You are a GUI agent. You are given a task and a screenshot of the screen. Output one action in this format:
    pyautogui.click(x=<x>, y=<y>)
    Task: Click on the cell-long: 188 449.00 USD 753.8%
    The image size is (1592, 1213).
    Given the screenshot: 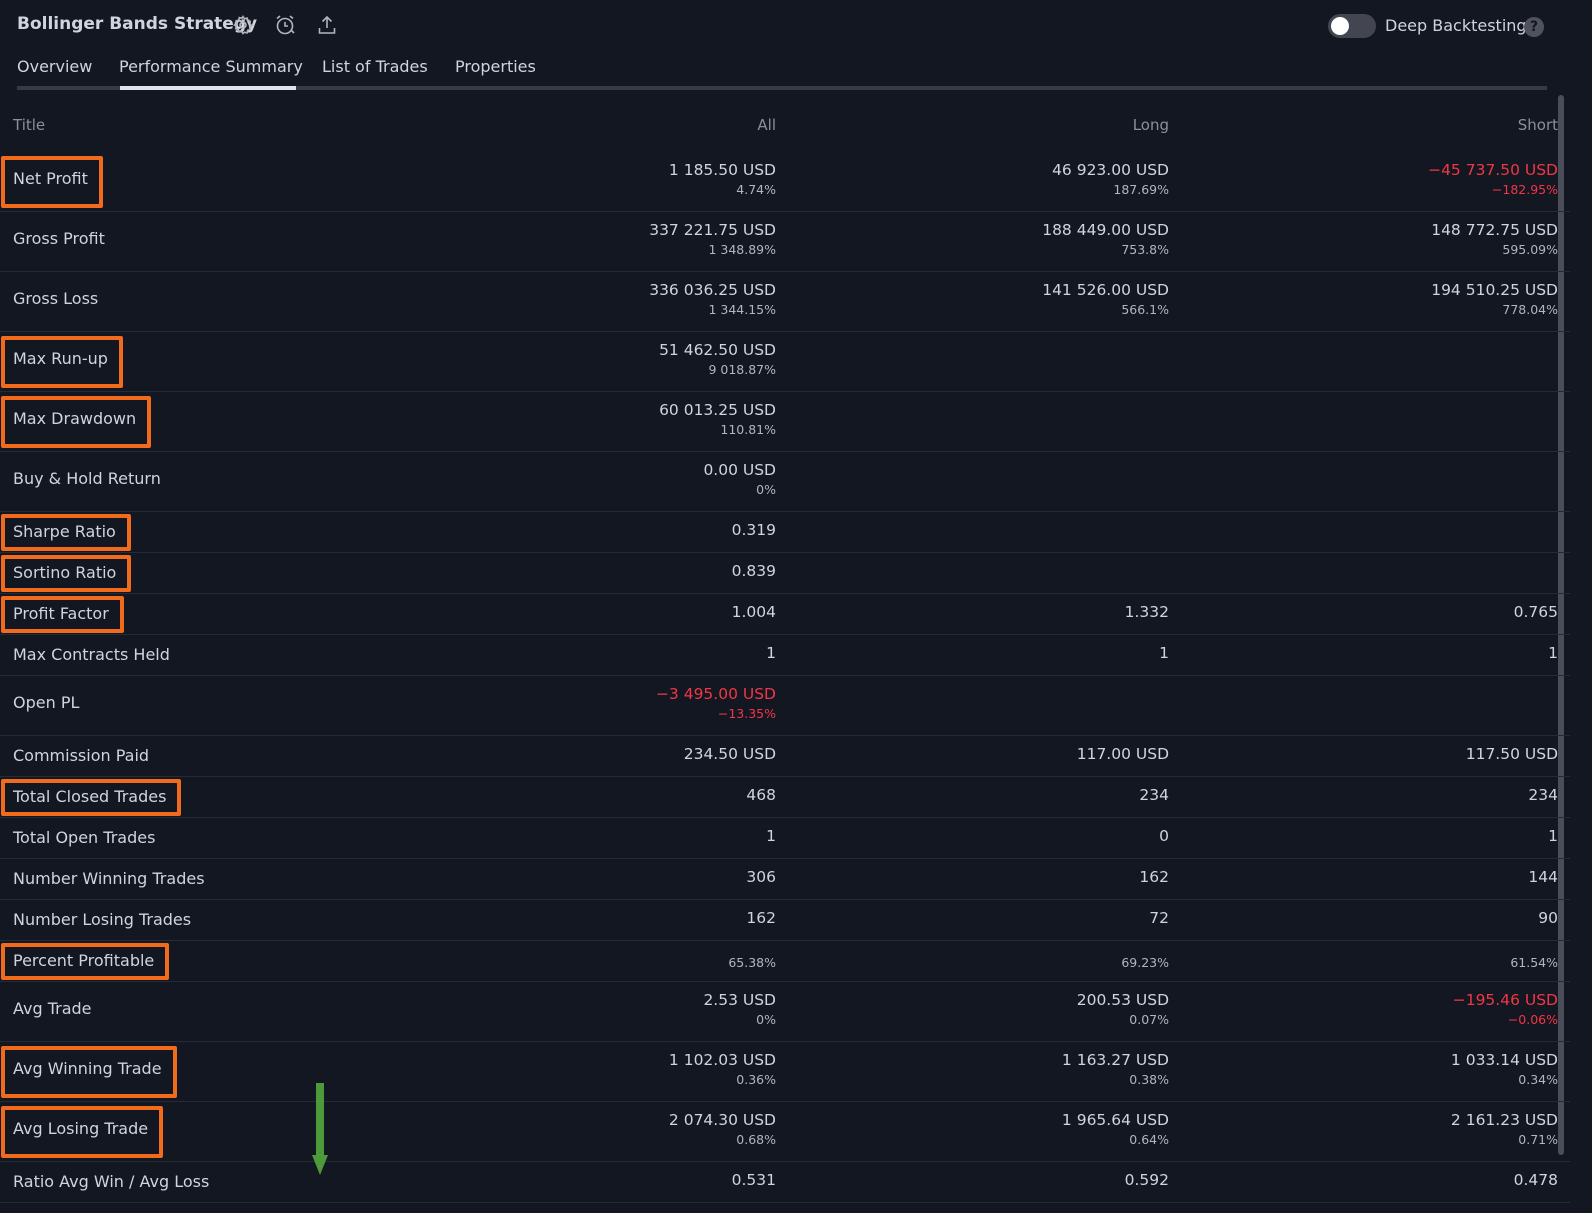 What is the action you would take?
    pyautogui.click(x=1105, y=239)
    